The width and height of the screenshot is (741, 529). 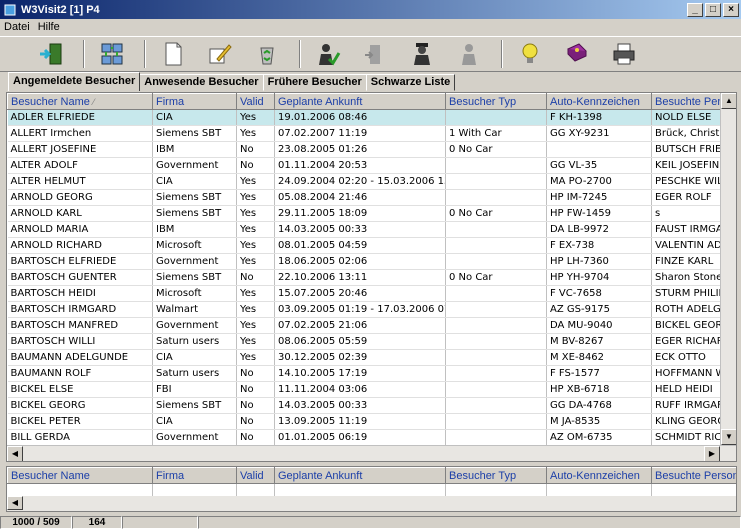 I want to click on person-button, so click(x=421, y=54).